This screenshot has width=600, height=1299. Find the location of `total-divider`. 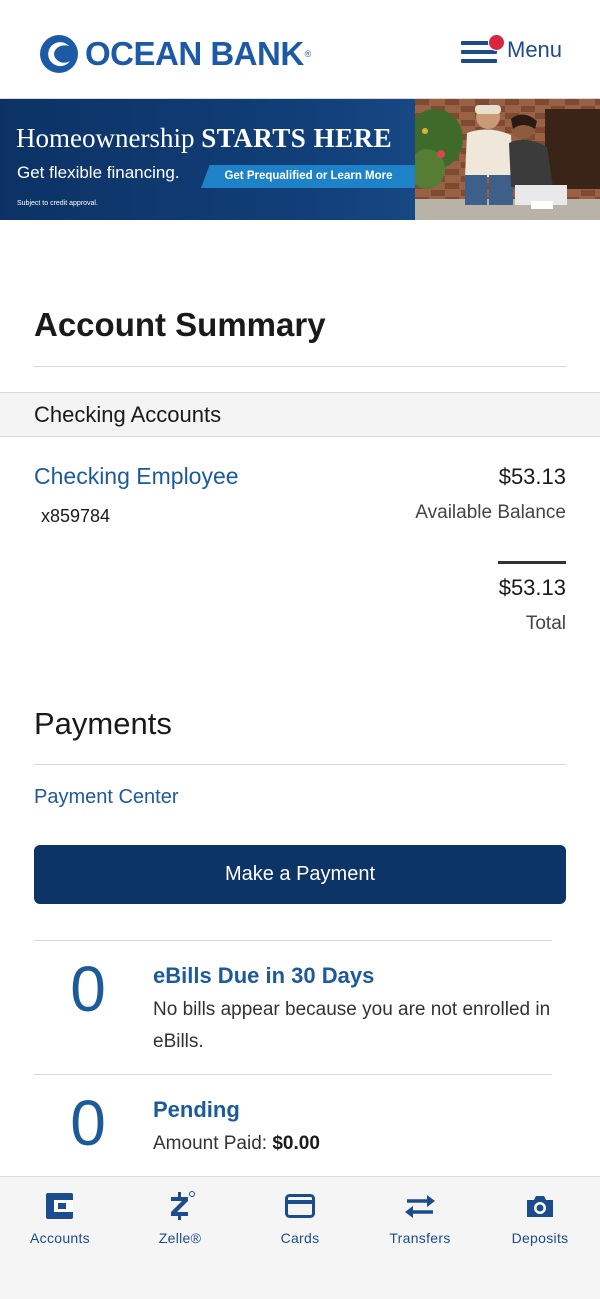

total-divider is located at coordinates (532, 562).